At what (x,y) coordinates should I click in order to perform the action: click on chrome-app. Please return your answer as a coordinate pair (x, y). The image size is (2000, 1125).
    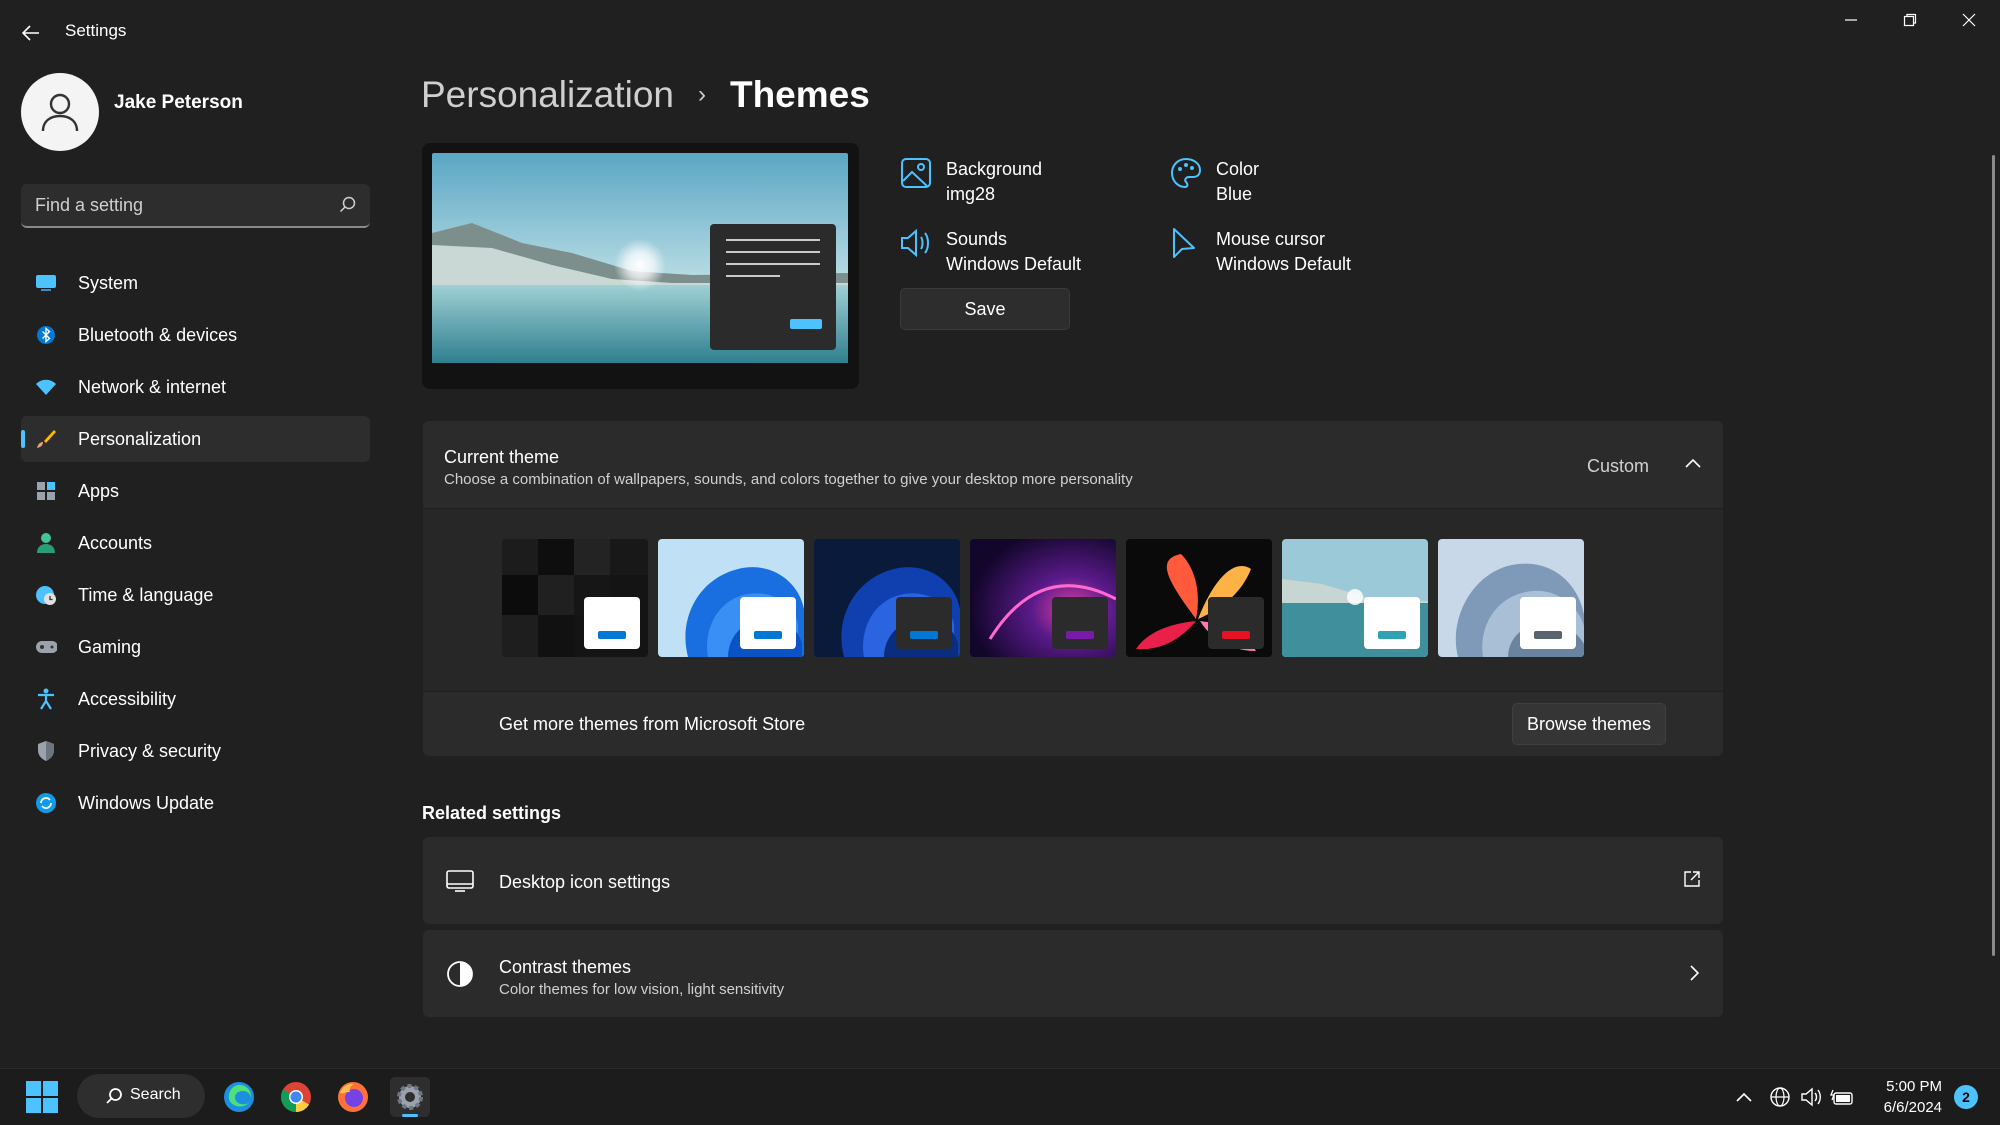
    Looking at the image, I should click on (296, 1097).